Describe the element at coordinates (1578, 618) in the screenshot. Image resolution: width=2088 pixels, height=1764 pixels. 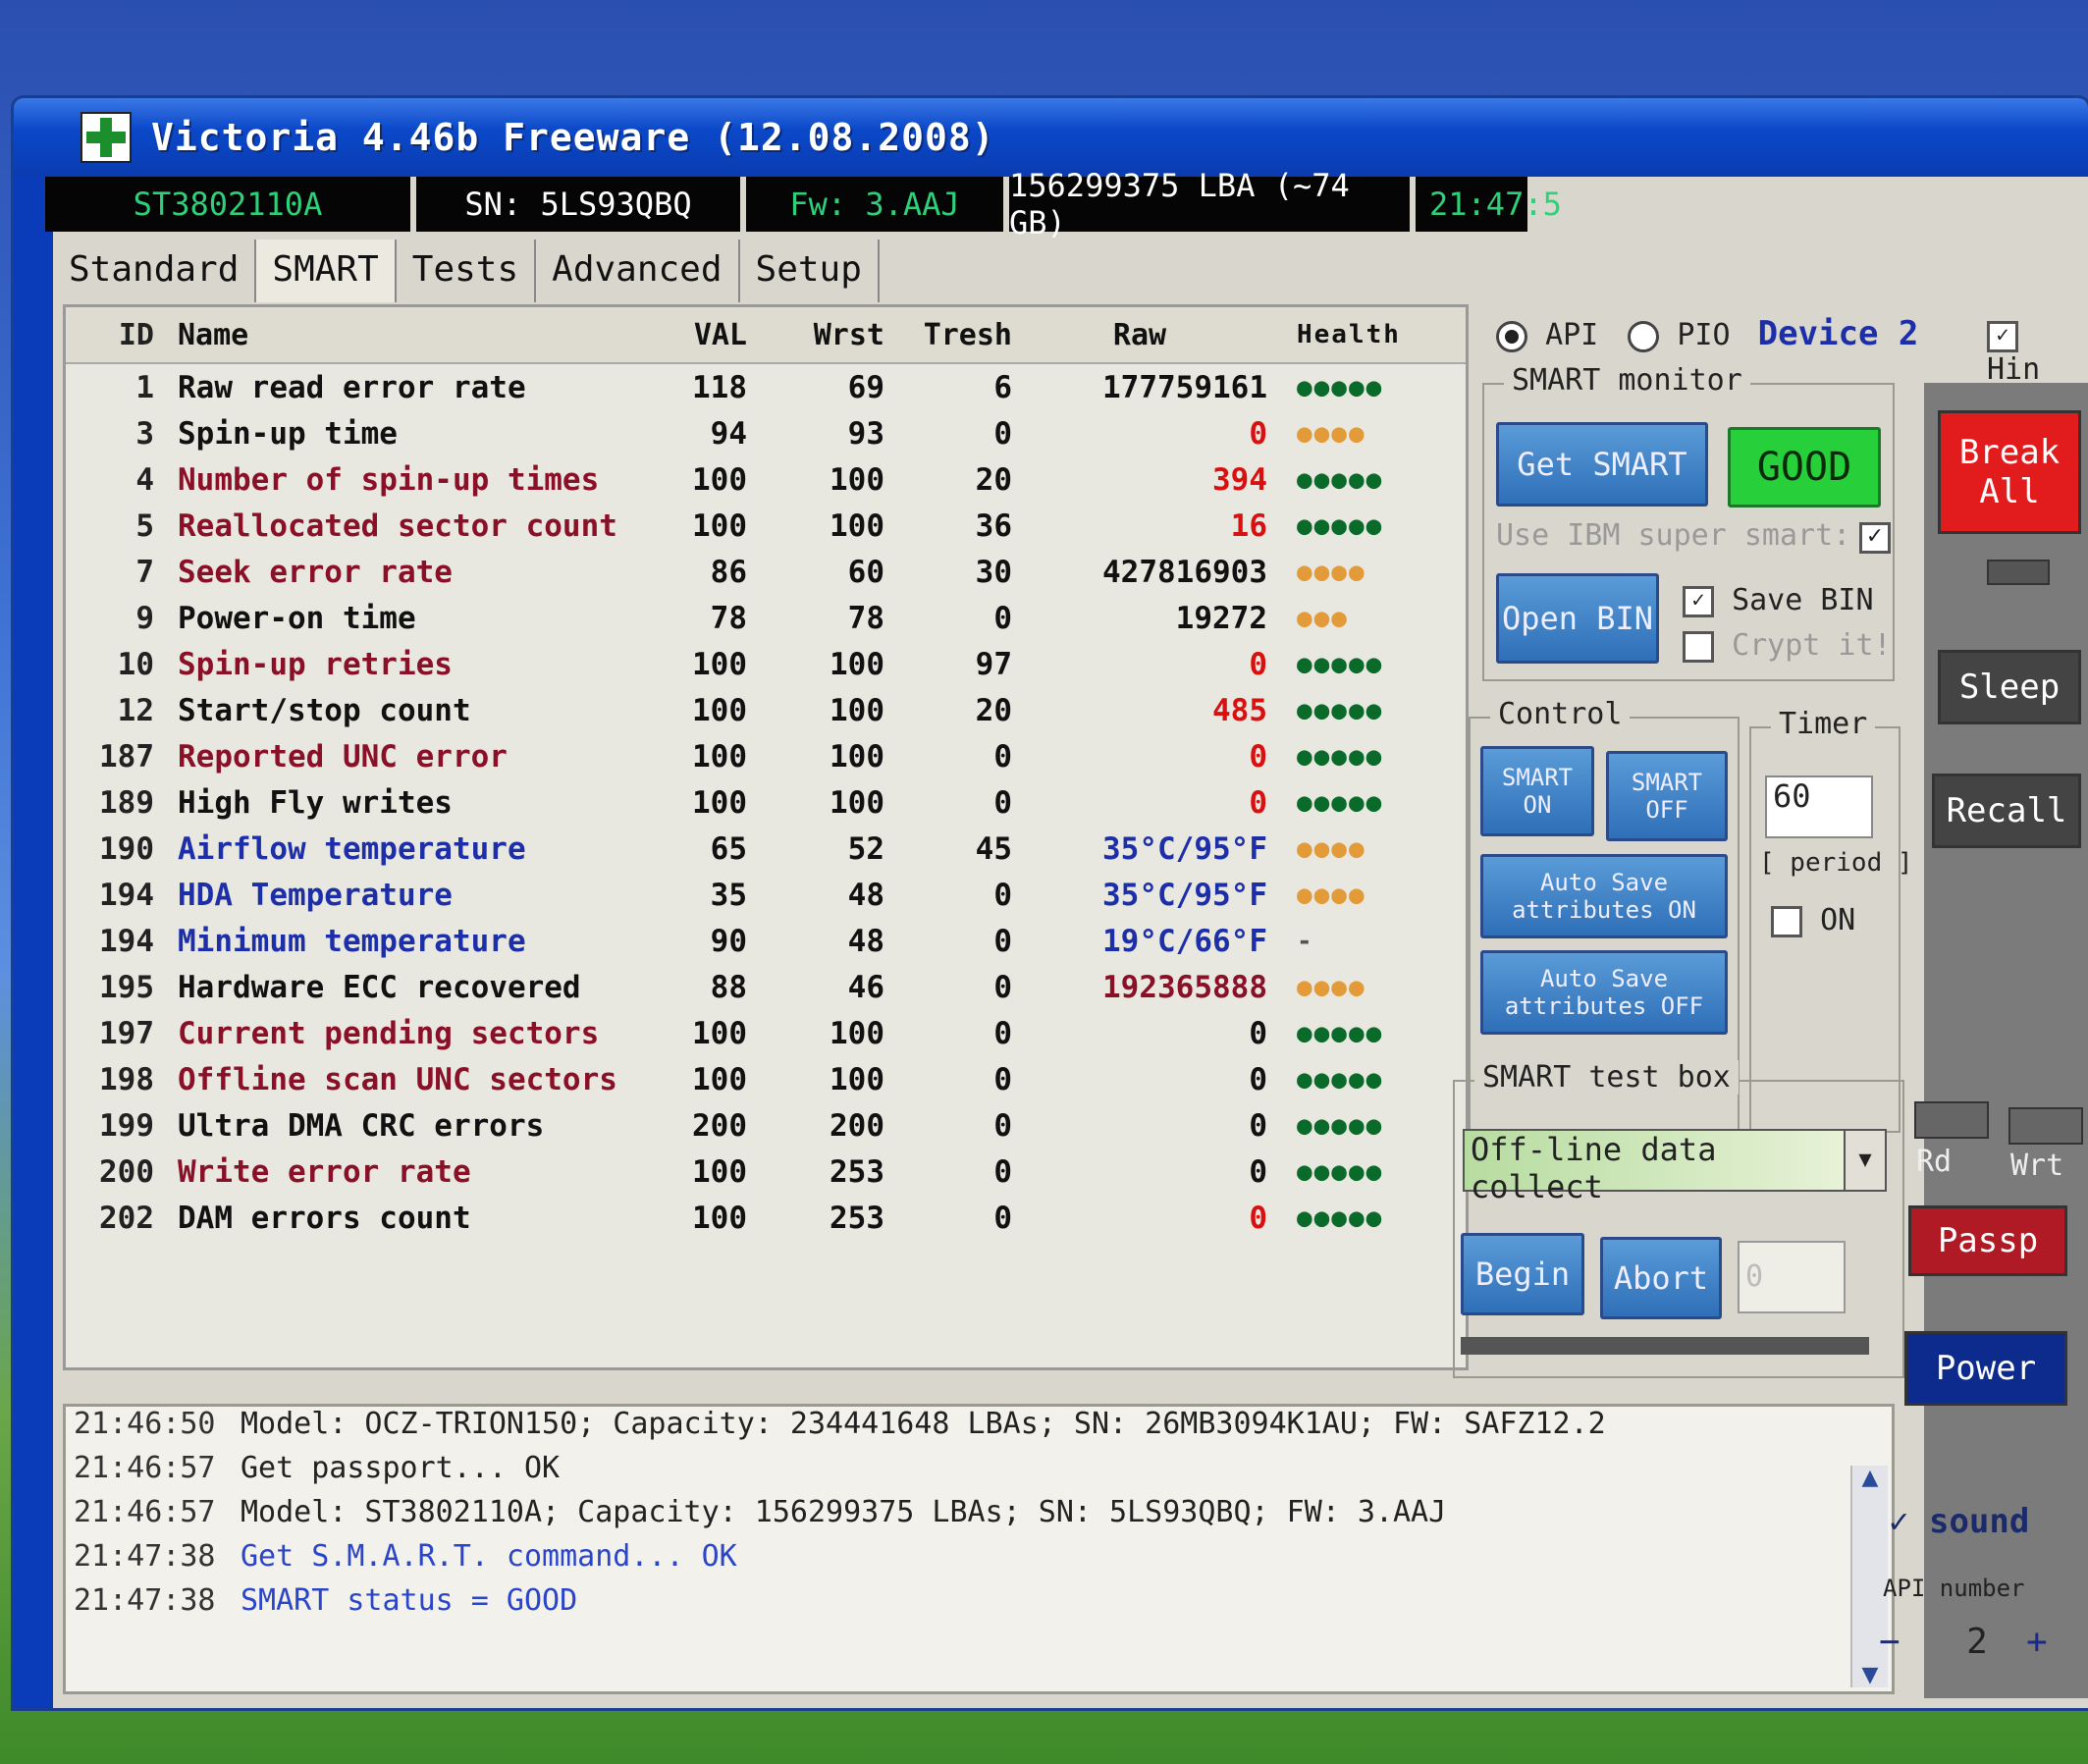
I see `open-bin-button: Open BIN` at that location.